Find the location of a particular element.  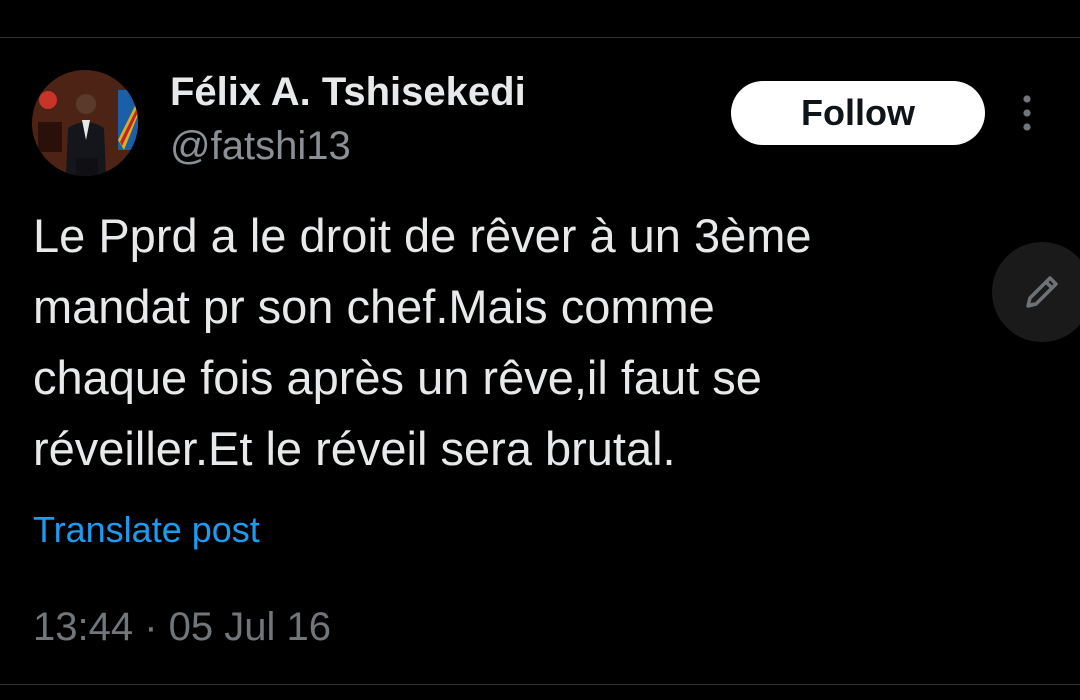

avatar is located at coordinates (85, 123).